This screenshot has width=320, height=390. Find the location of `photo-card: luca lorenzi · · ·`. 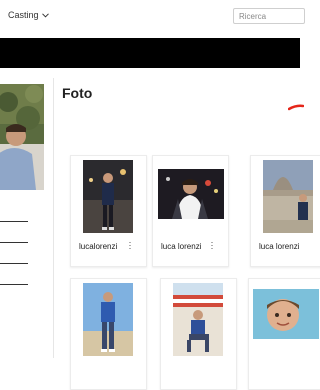

photo-card: luca lorenzi · · · is located at coordinates (190, 211).